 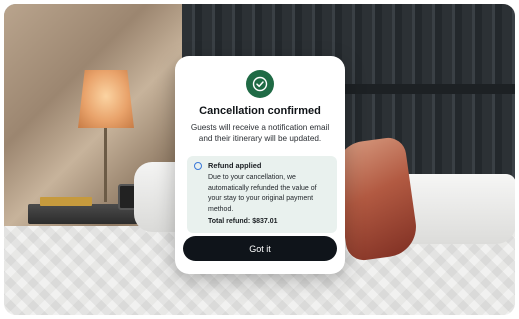 I want to click on dialog-title: Cancellation confirmed, so click(x=260, y=111).